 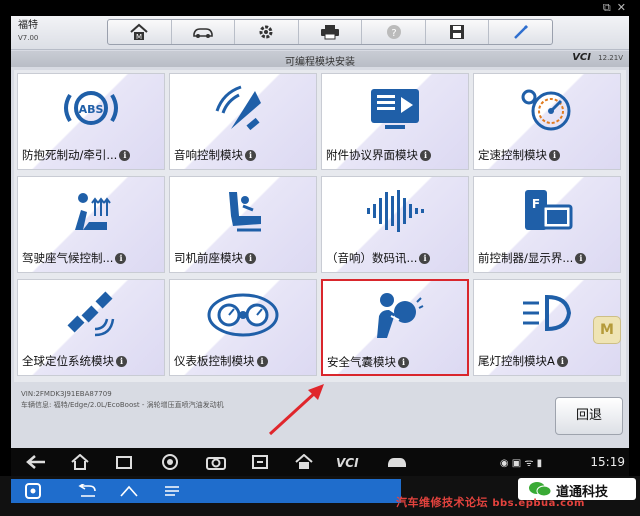 I want to click on audio-icon, so click(x=238, y=108).